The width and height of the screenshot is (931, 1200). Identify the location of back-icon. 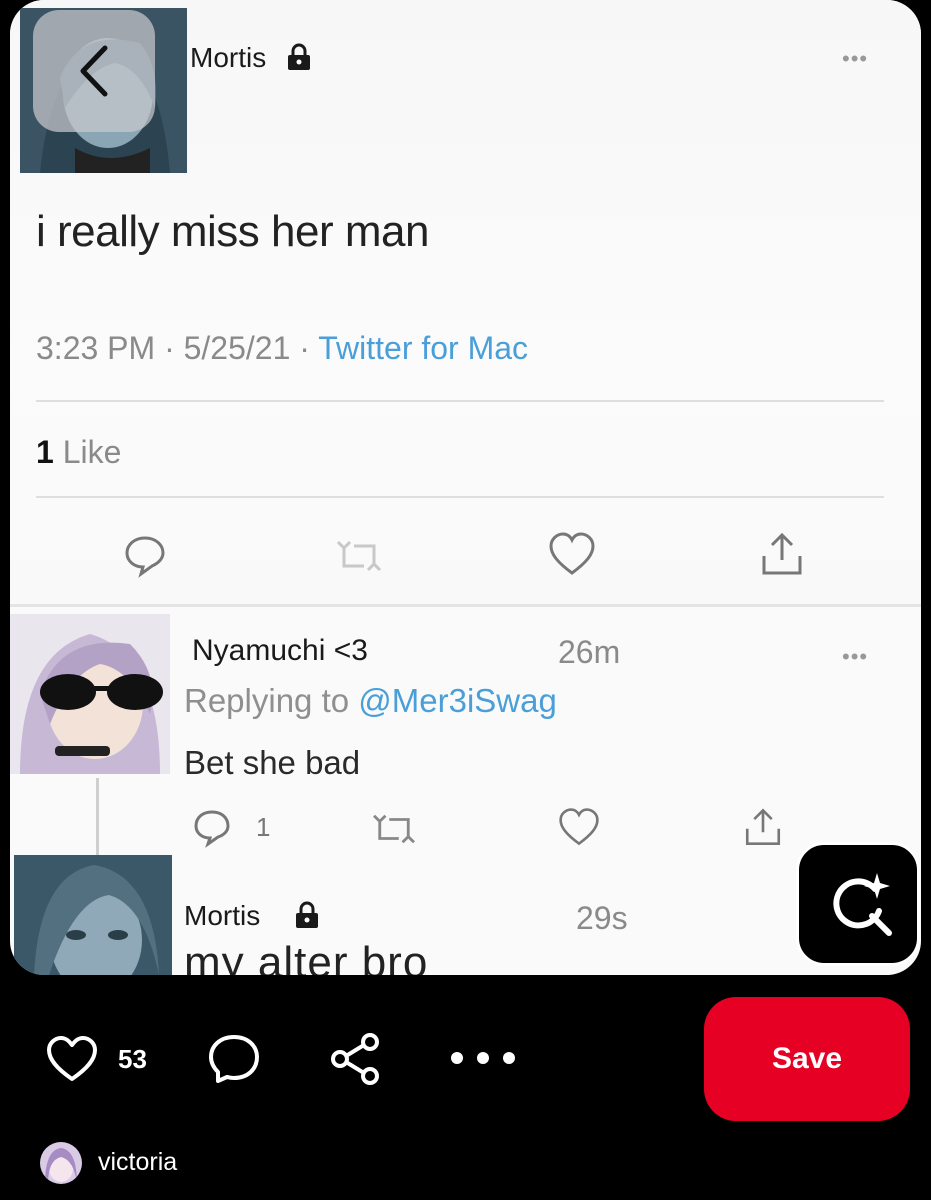
(94, 71).